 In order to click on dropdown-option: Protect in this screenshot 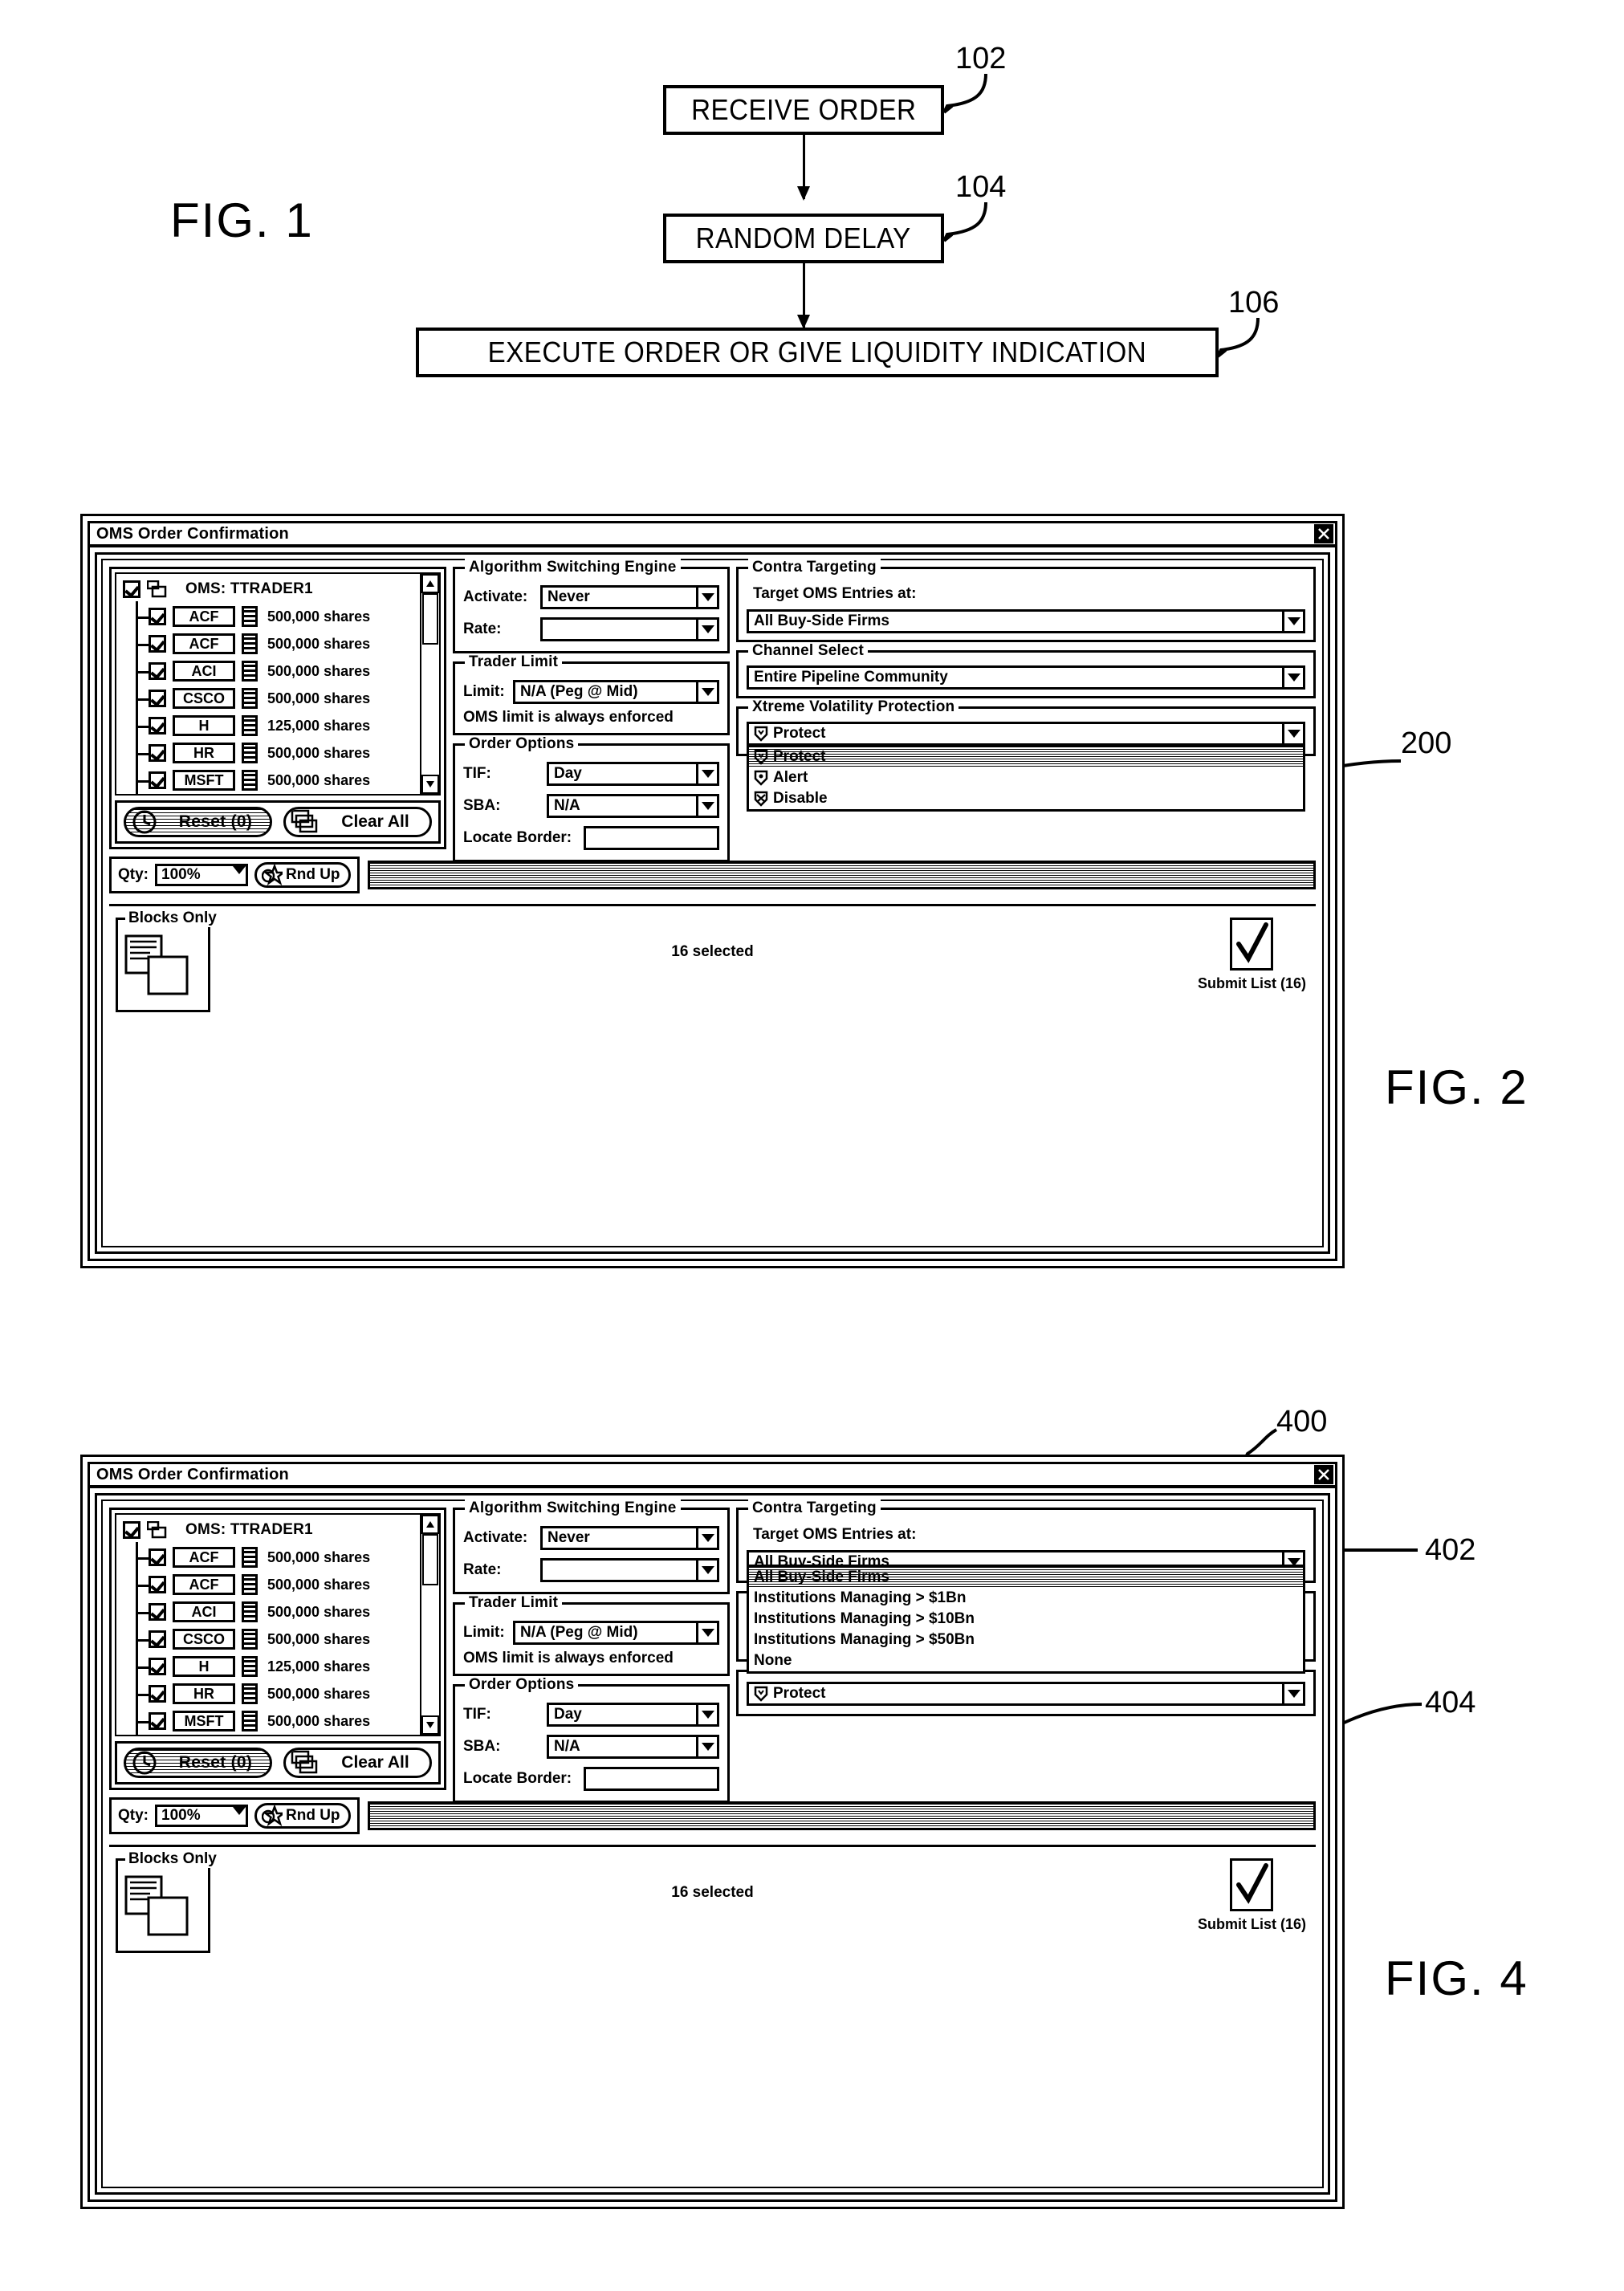, I will do `click(1026, 757)`.